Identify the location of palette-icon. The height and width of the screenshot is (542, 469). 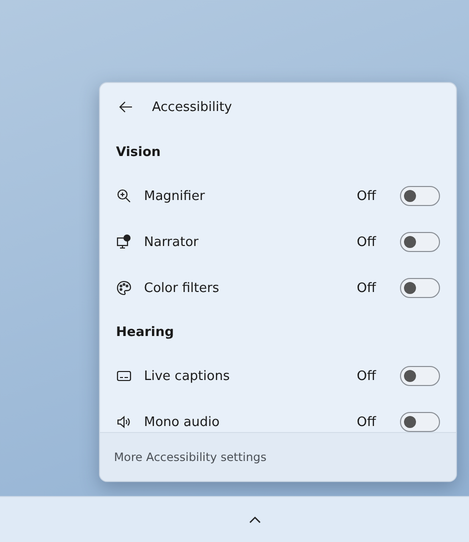
(124, 288).